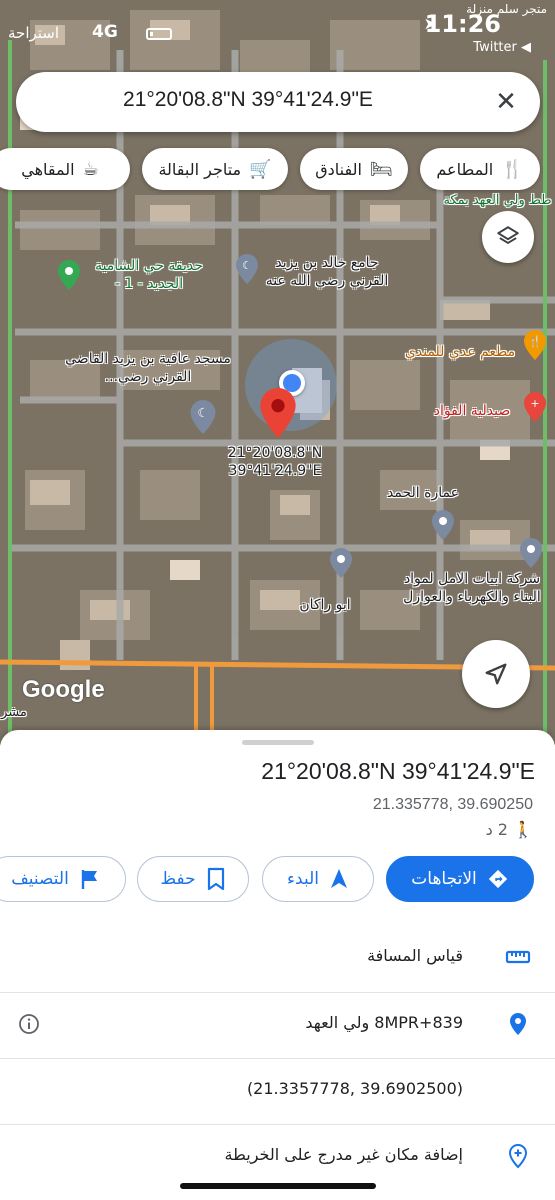 This screenshot has width=555, height=1200. I want to click on decimal-coordinates: 21.335778, 39.690250, so click(452, 804).